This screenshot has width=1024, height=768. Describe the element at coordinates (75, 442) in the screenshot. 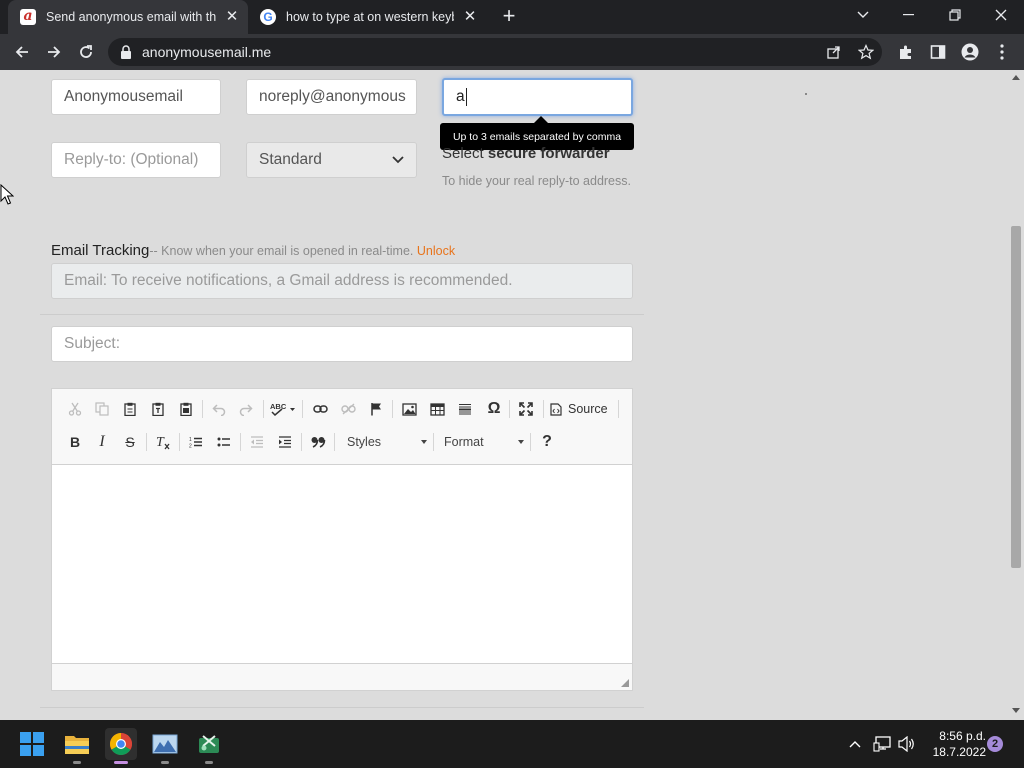

I see `bold-button: B` at that location.